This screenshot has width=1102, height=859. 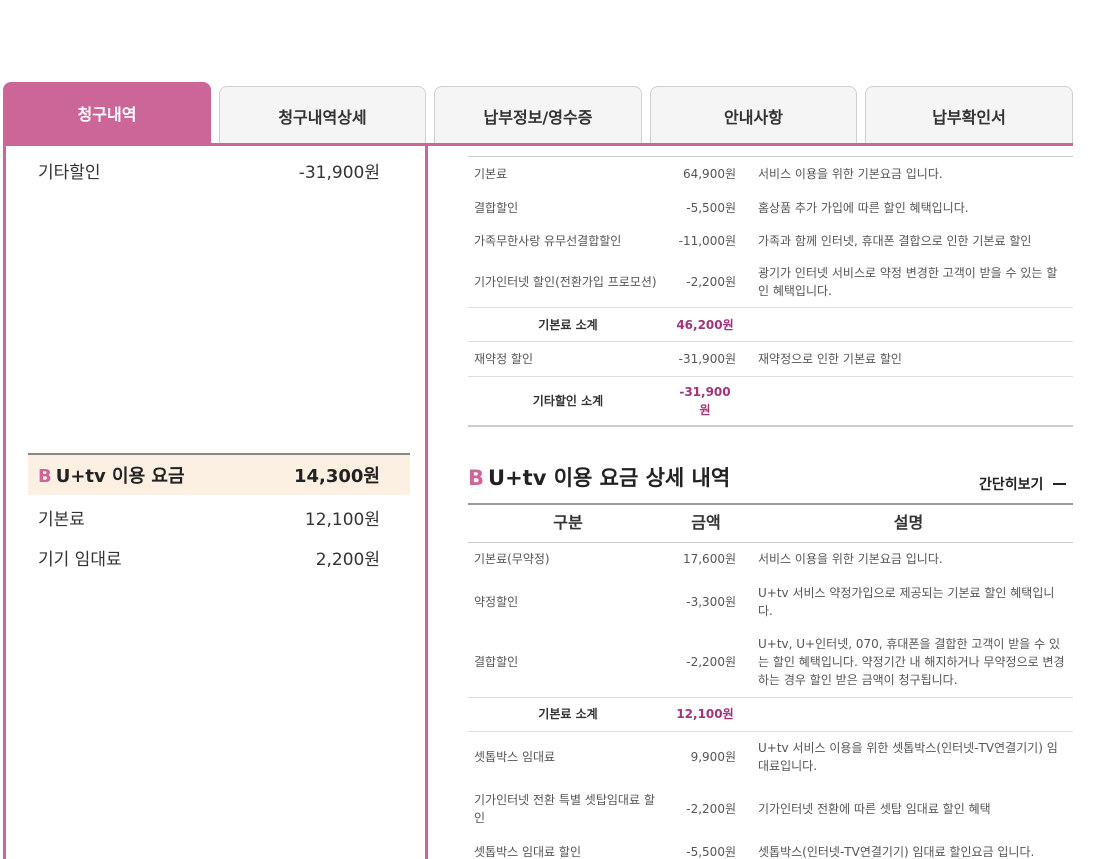 I want to click on row-amount: -31,900원, so click(x=707, y=359).